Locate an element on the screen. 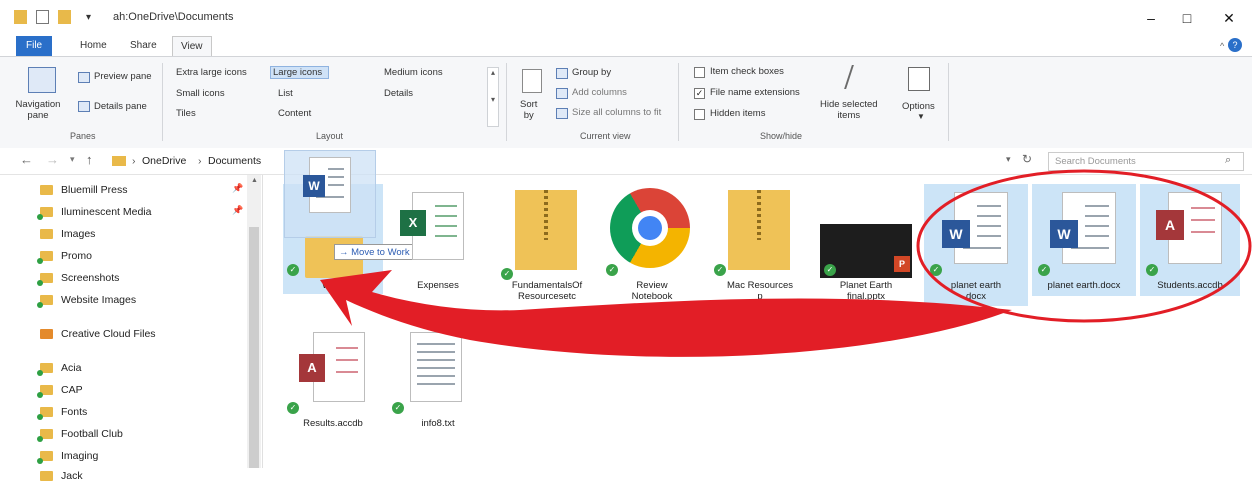  nav-item-jack: Jack is located at coordinates (61, 476).